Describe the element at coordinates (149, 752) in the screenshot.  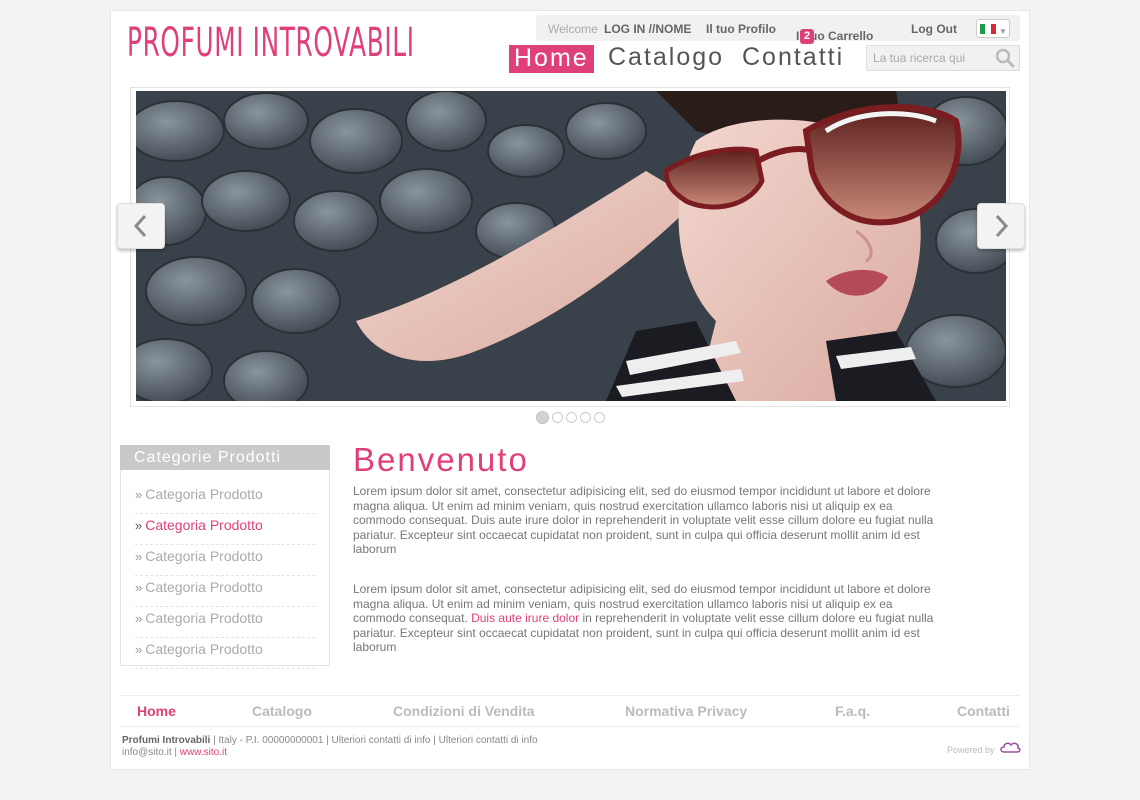
I see `footer-email: info@sito.it |` at that location.